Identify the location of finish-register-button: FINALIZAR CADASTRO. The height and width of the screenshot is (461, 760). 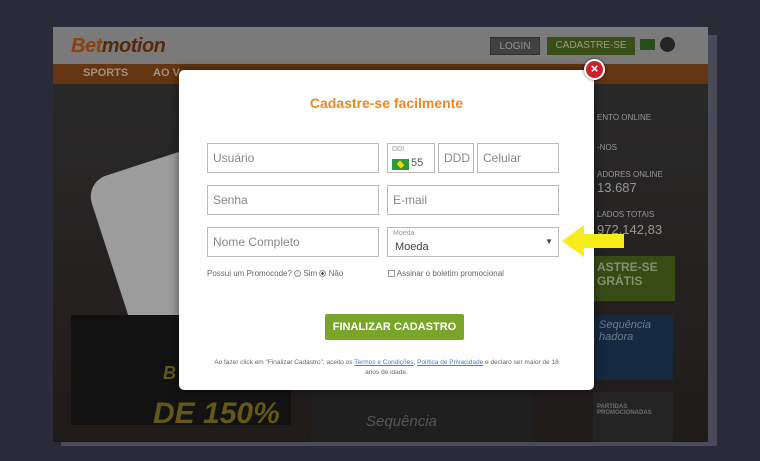
(394, 327).